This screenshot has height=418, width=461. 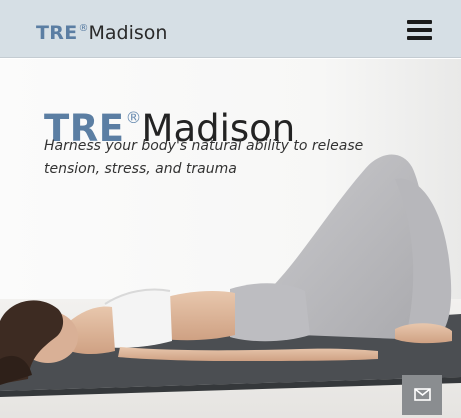 What do you see at coordinates (419, 38) in the screenshot?
I see `menu-bar-bottom` at bounding box center [419, 38].